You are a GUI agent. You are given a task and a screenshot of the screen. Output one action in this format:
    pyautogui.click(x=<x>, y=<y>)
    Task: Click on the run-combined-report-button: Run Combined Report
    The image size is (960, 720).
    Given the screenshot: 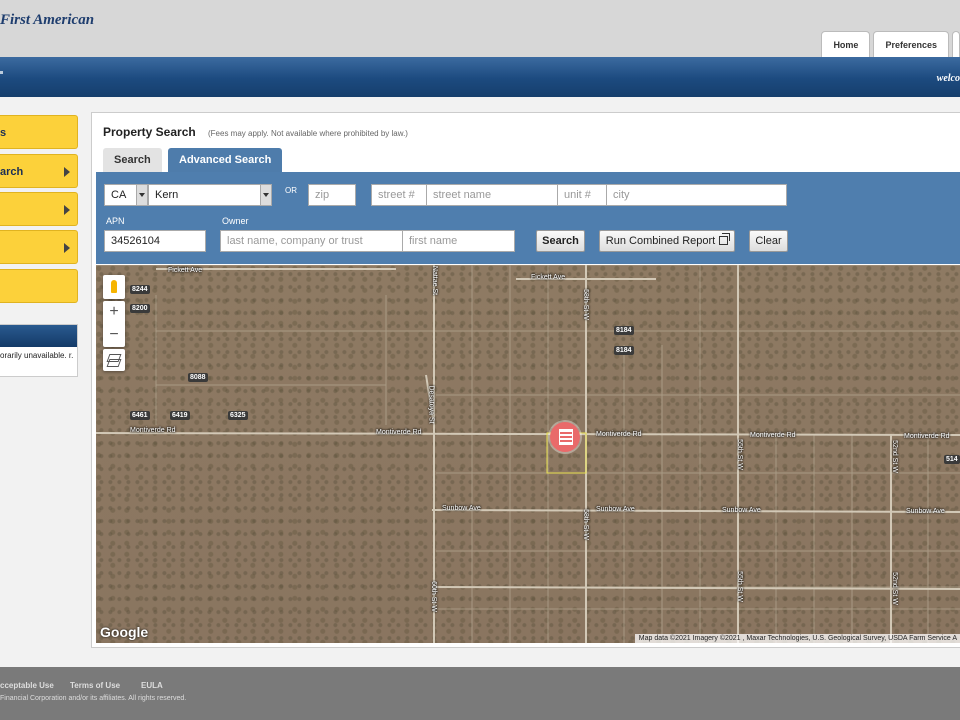 What is the action you would take?
    pyautogui.click(x=667, y=241)
    